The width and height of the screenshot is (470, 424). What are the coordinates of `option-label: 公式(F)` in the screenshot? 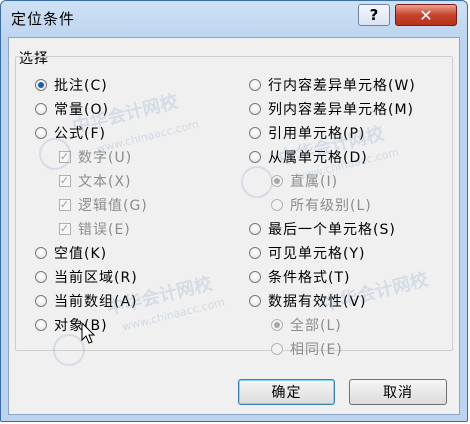 It's located at (80, 134).